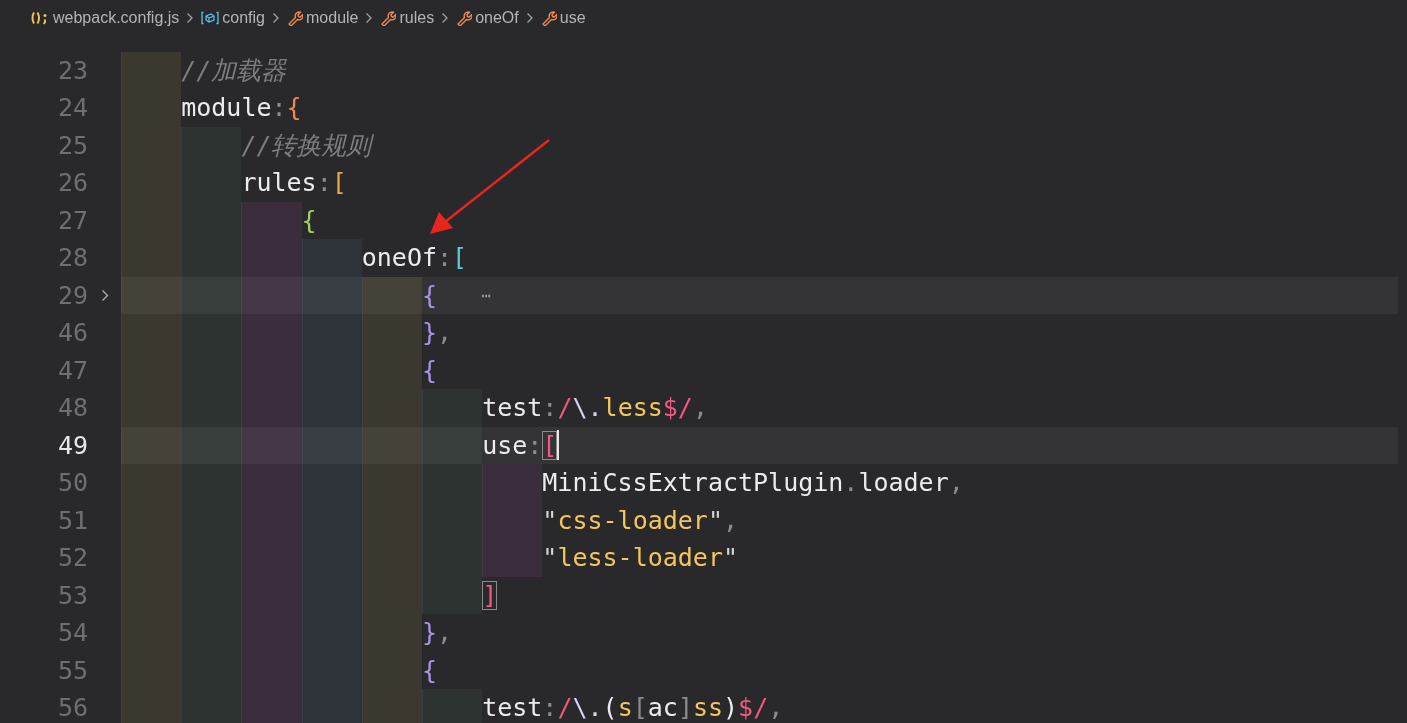  I want to click on line-number: 47, so click(72, 370).